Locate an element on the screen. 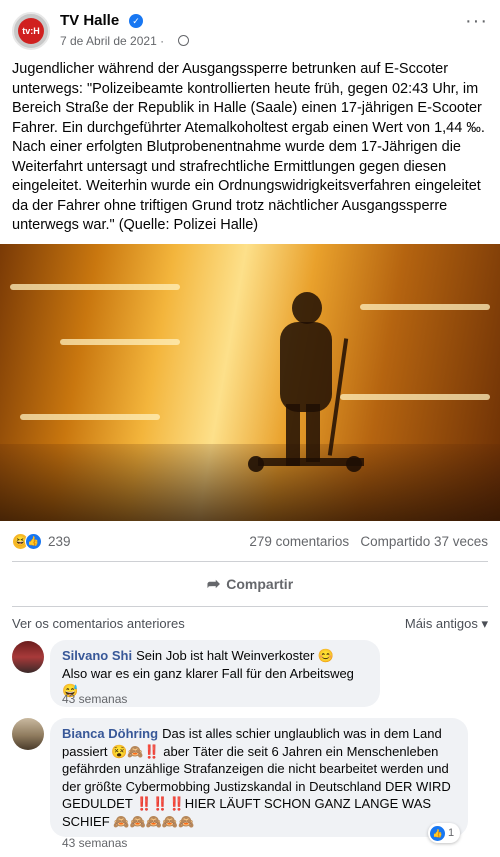  share-button: ➦ Compartir is located at coordinates (250, 584).